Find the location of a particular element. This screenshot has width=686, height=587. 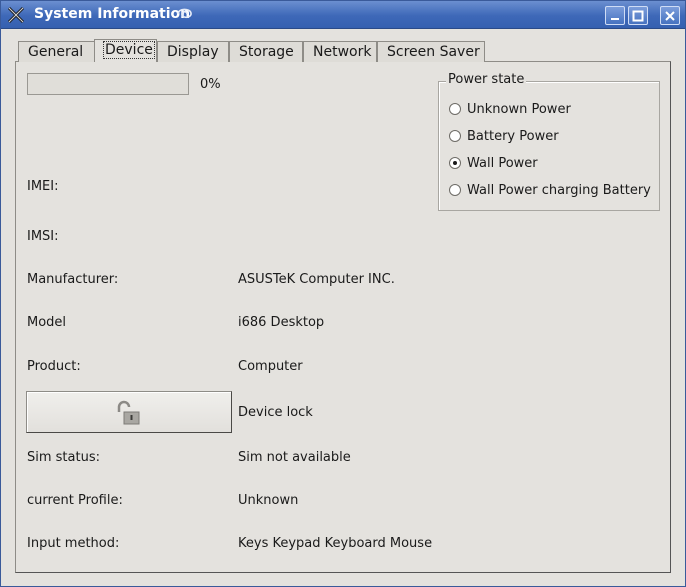

title-bar: System Information is located at coordinates (343, 15).